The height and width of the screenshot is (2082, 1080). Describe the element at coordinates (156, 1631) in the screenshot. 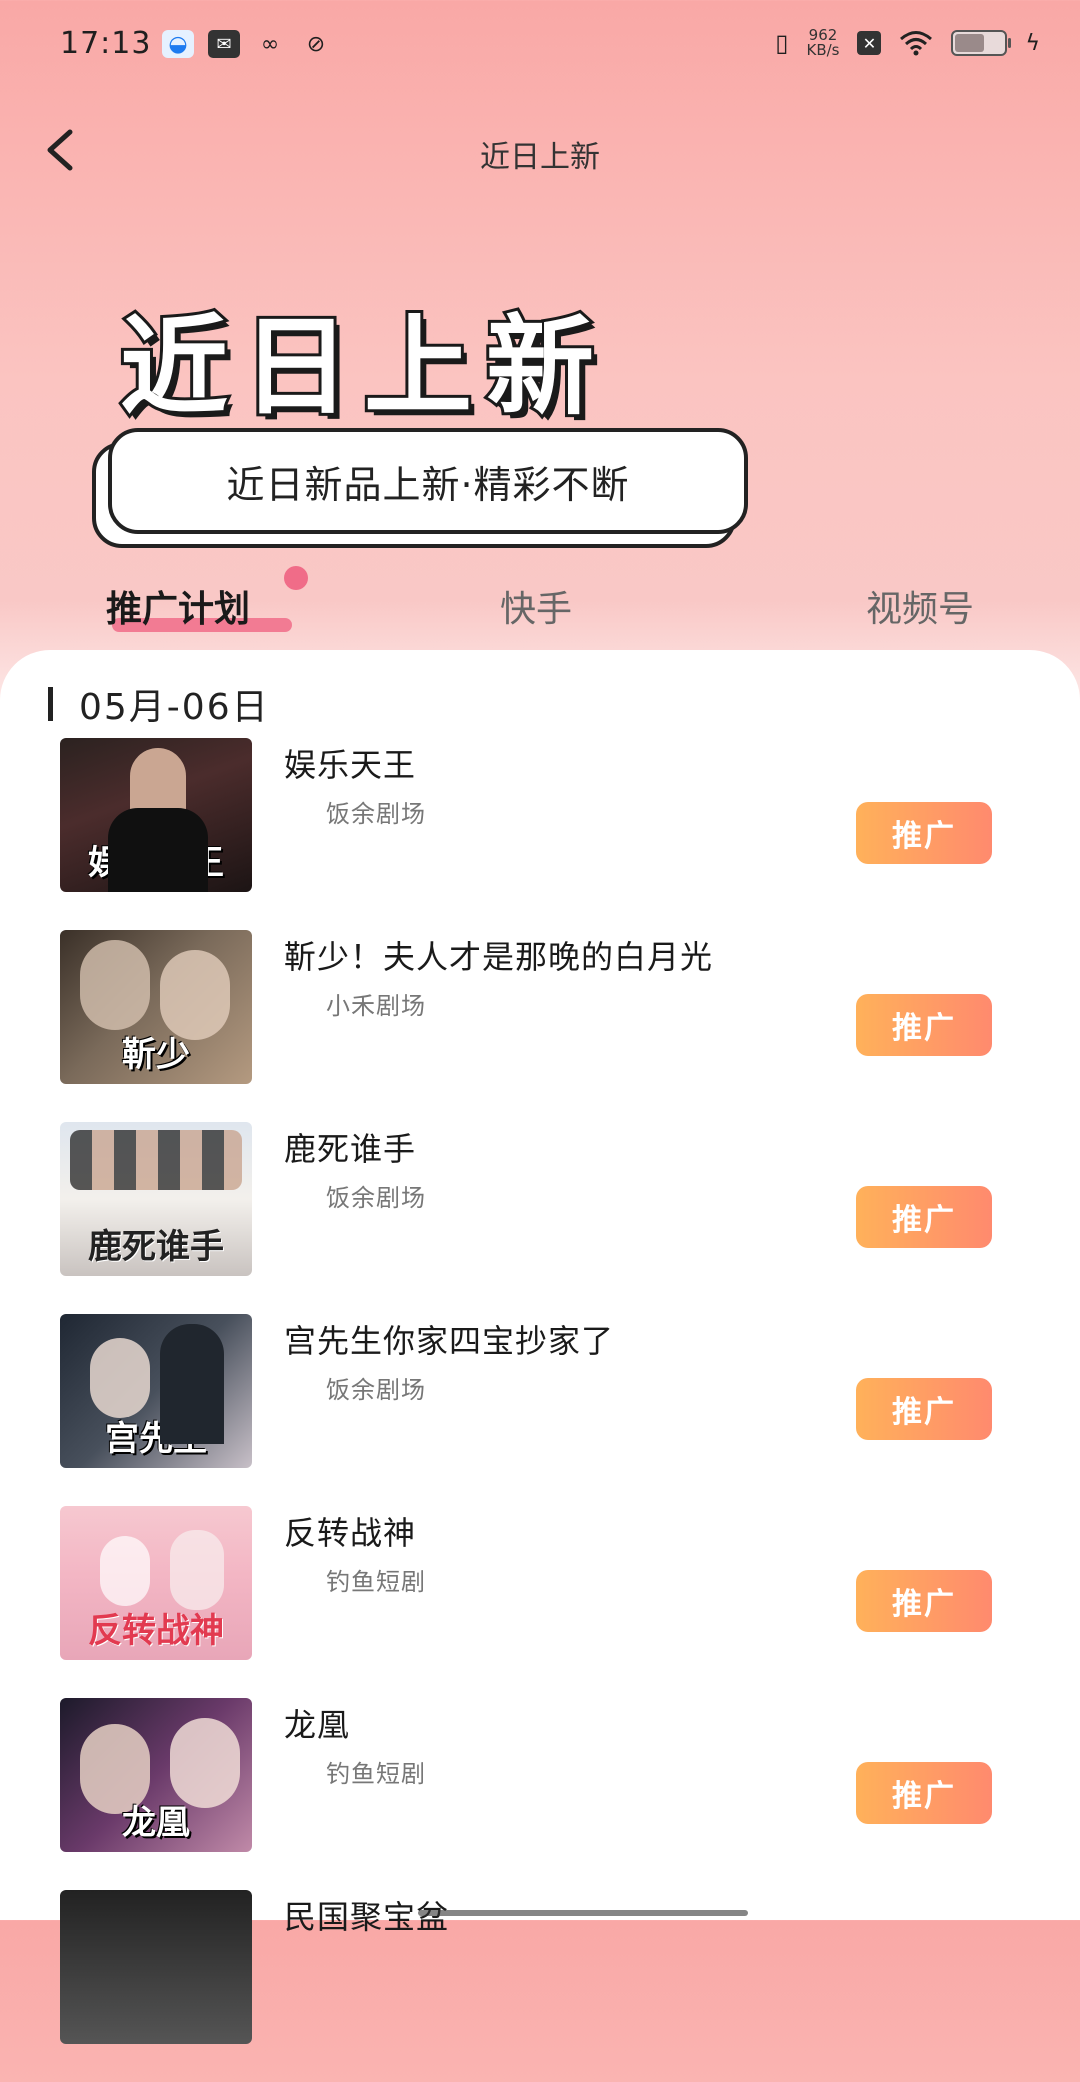

I see `poster-title: 反转战神` at that location.